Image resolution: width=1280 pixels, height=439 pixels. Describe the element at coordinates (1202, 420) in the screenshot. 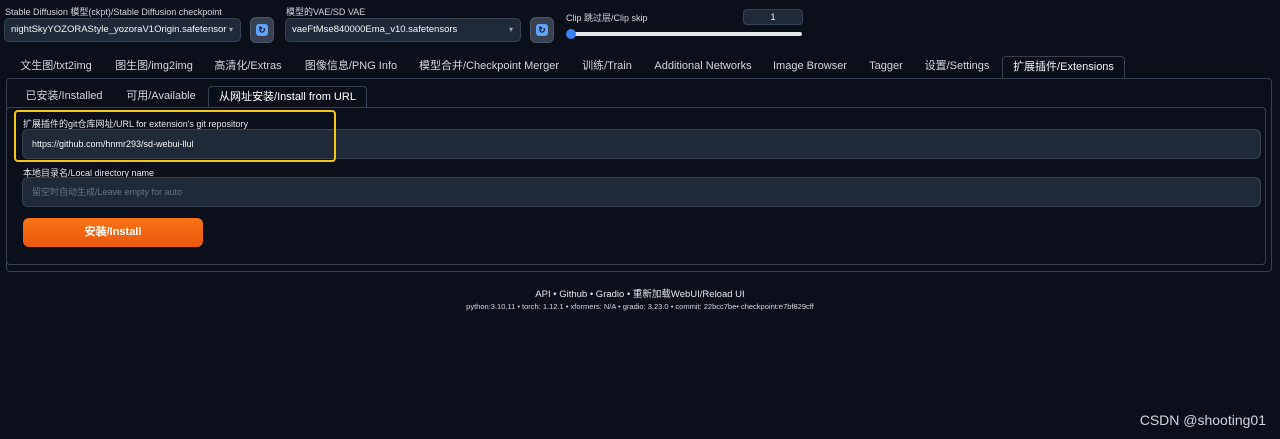

I see `csdn-watermark: CSDN @shooting01` at that location.